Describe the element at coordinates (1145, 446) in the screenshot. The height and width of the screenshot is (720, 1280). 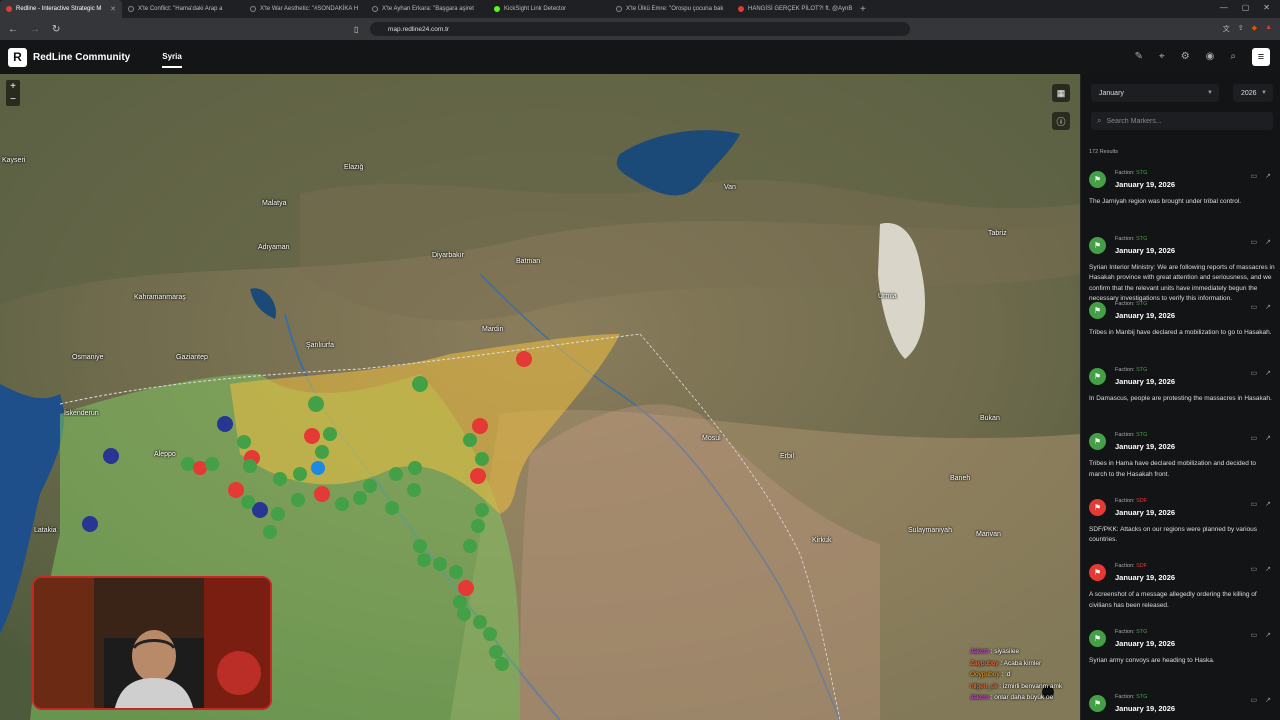
I see `event-date: January 19, 2026` at that location.